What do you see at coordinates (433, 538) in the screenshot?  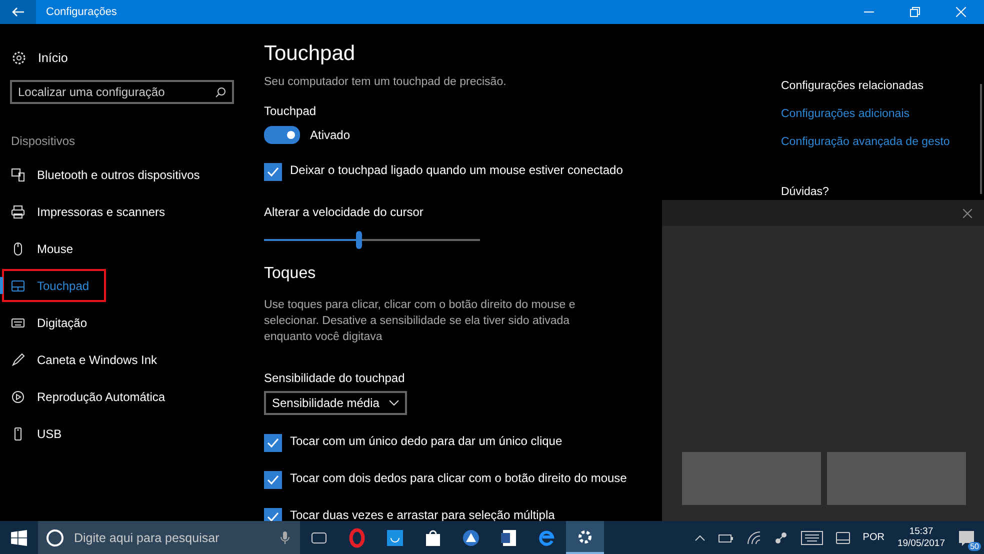 I see `shopping-bag-icon` at bounding box center [433, 538].